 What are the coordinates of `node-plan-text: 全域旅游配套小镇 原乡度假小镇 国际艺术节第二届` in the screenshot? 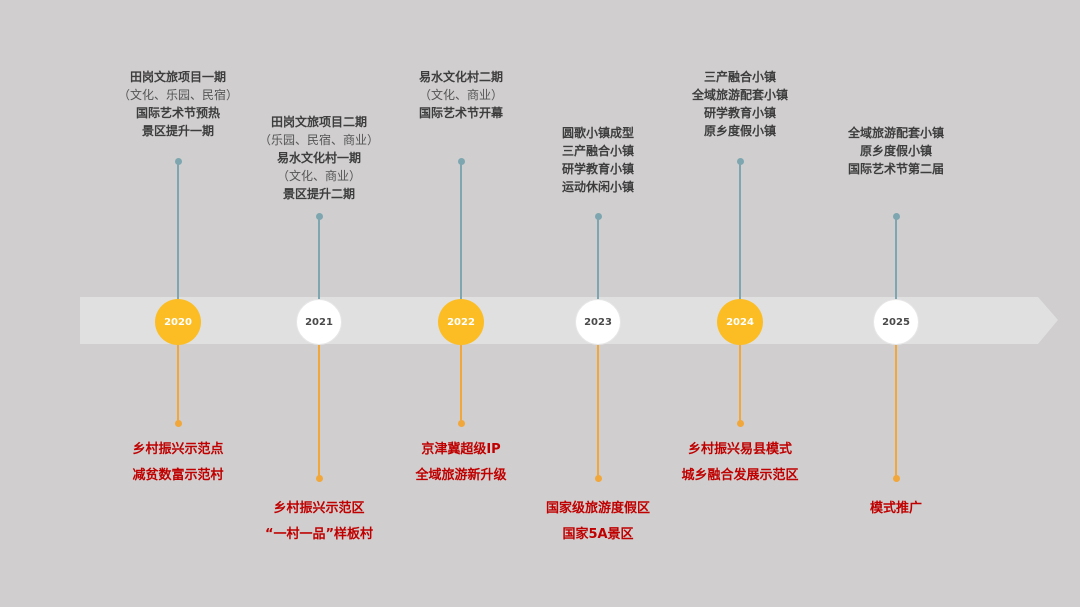 It's located at (896, 151).